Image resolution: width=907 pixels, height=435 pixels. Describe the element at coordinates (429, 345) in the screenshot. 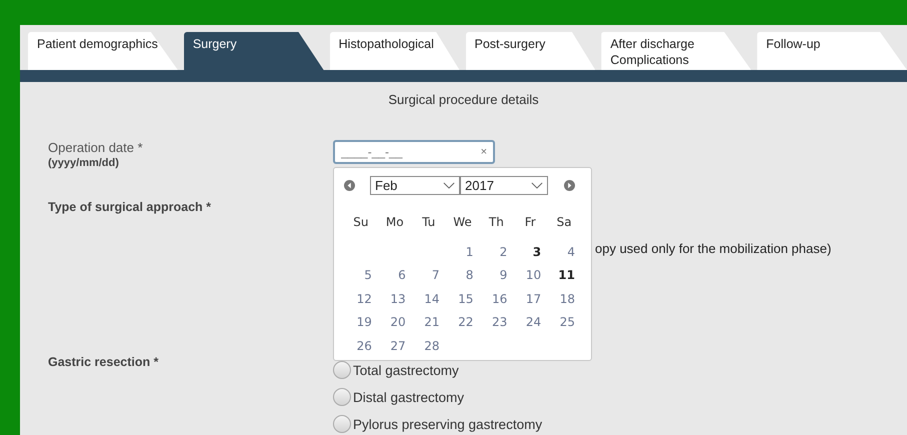

I see `calendar-day: 28` at that location.